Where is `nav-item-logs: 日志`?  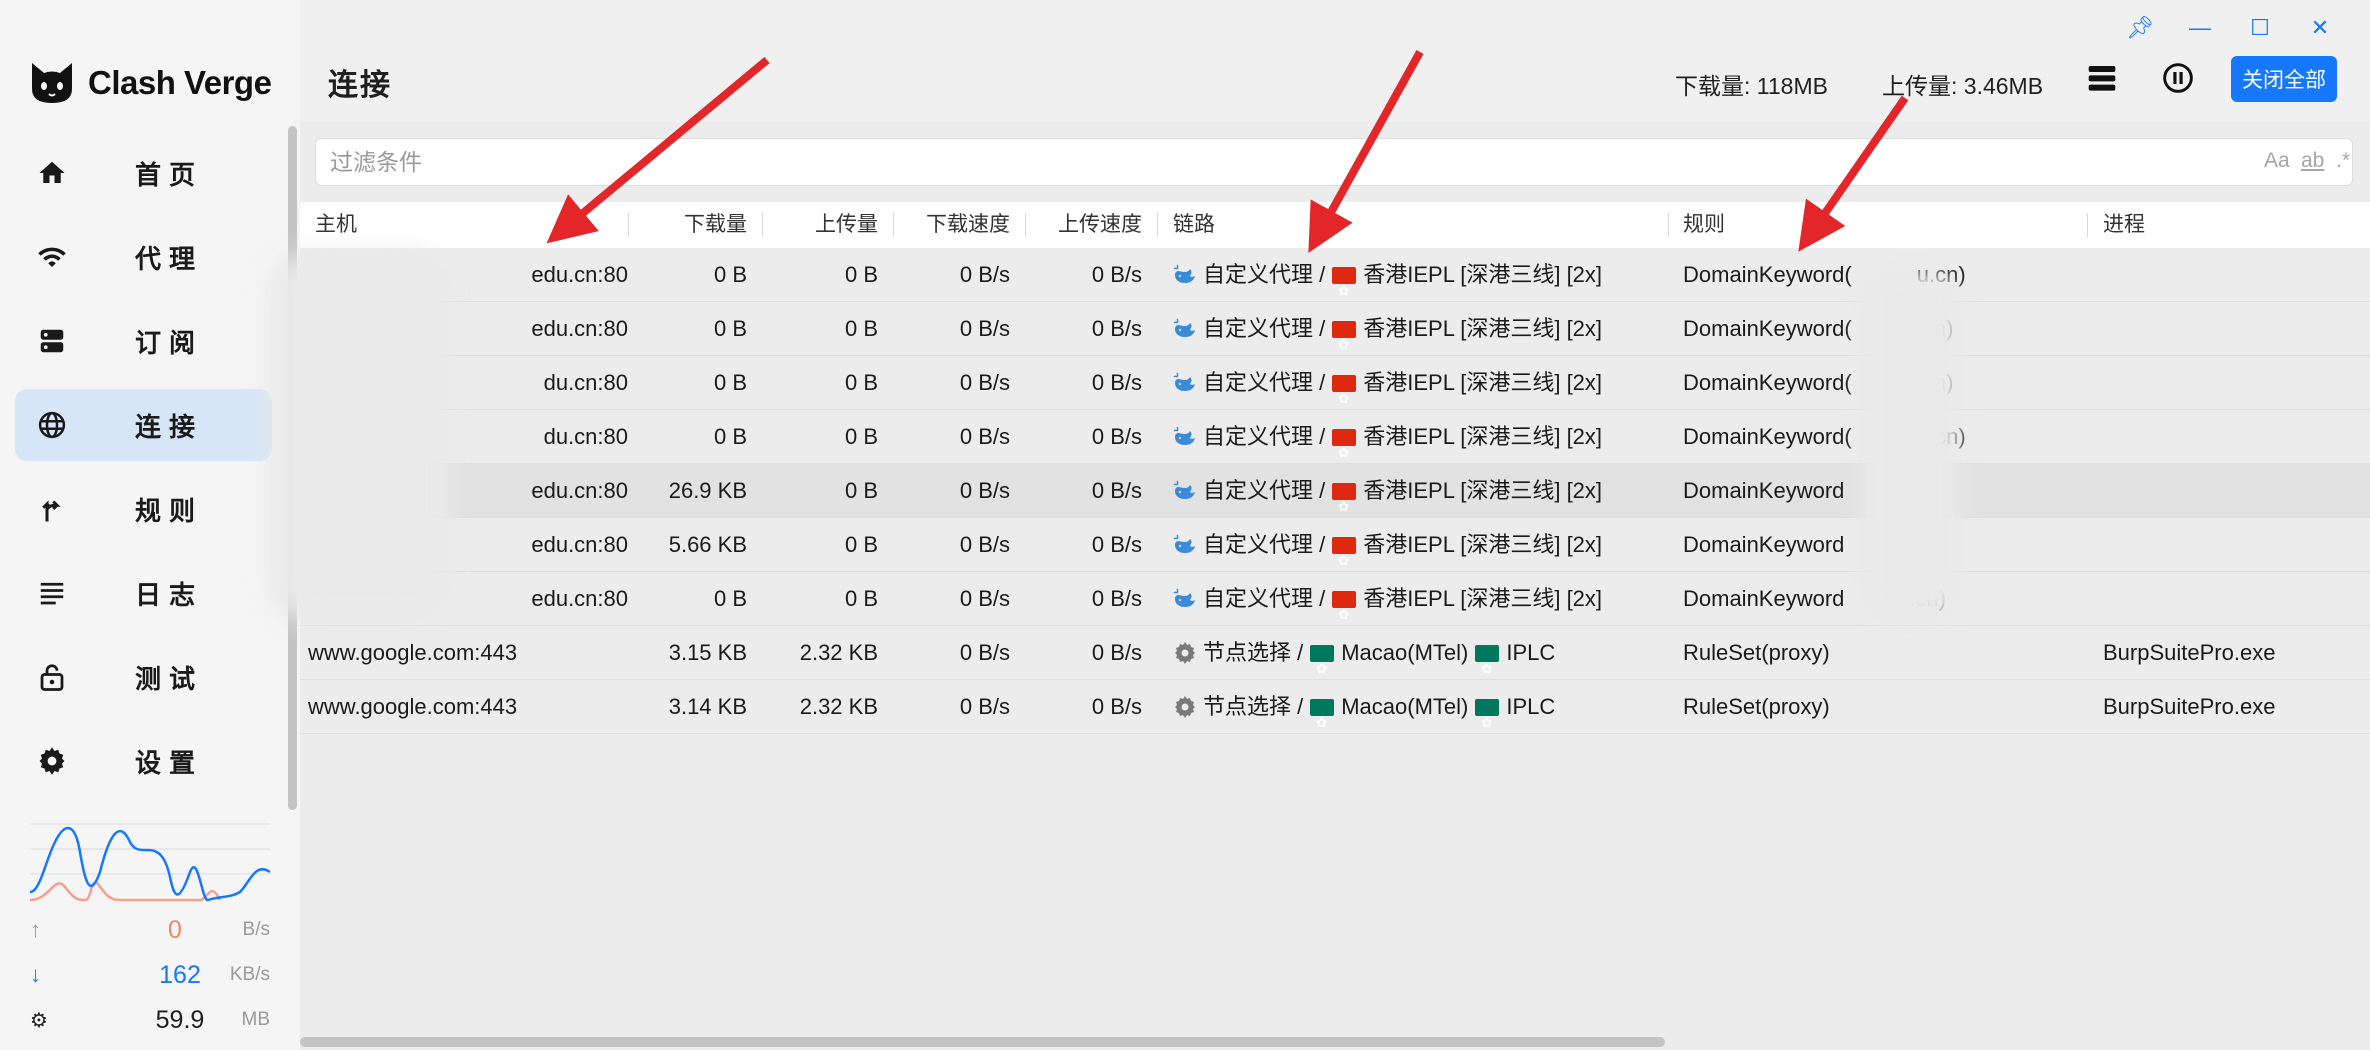
nav-item-logs: 日志 is located at coordinates (143, 593).